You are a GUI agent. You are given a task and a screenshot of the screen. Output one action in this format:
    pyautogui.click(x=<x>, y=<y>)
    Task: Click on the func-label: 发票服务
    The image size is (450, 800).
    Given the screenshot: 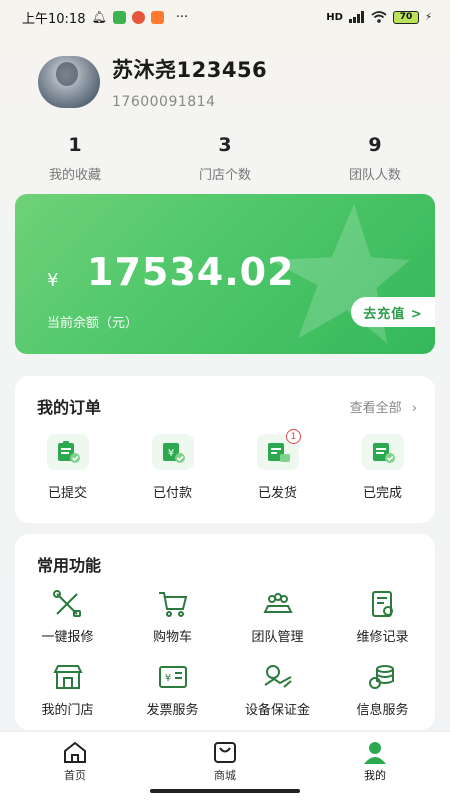 What is the action you would take?
    pyautogui.click(x=172, y=710)
    